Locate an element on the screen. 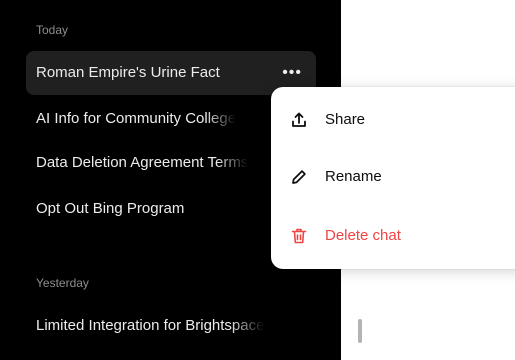 This screenshot has width=515, height=360. chat-title: Data Deletion Agreement Terms is located at coordinates (142, 162).